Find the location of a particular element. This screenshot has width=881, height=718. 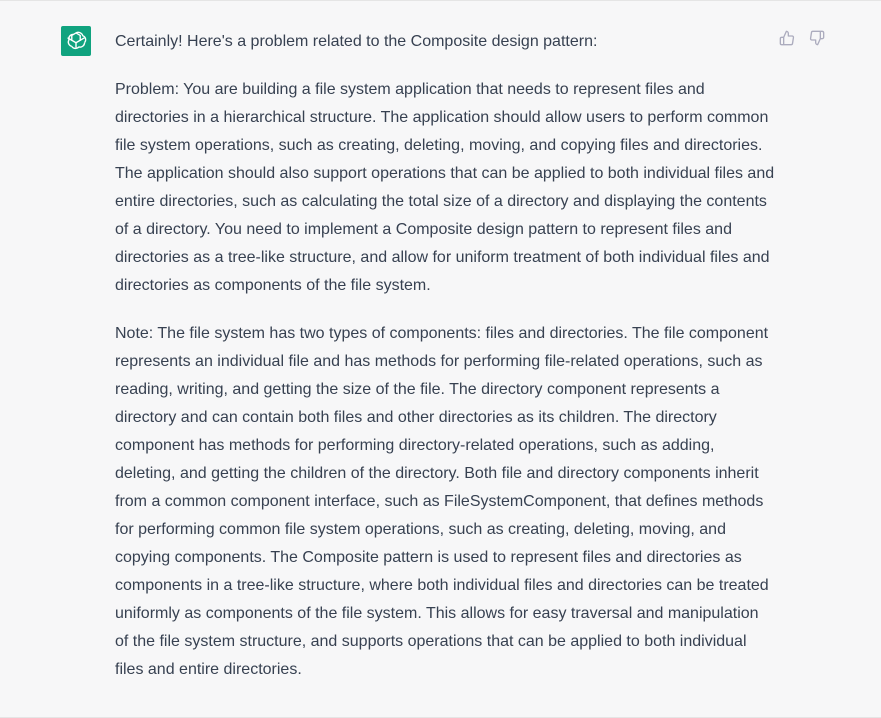

thumbs-down-button is located at coordinates (817, 38).